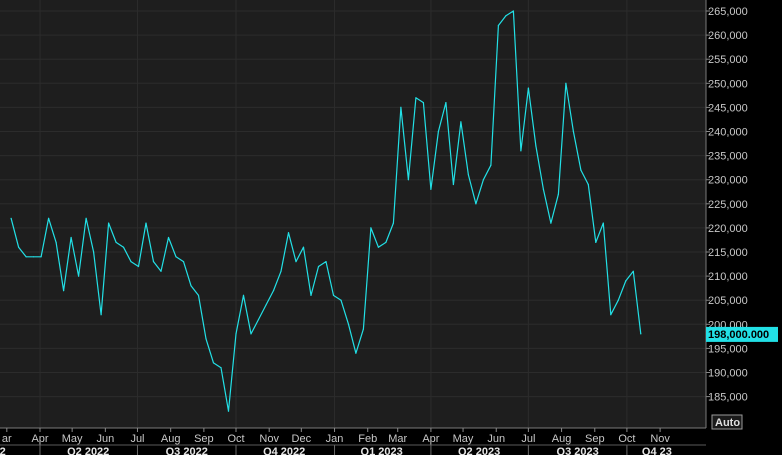 Image resolution: width=782 pixels, height=455 pixels. Describe the element at coordinates (728, 277) in the screenshot. I see `y-tick-label: 210,000` at that location.